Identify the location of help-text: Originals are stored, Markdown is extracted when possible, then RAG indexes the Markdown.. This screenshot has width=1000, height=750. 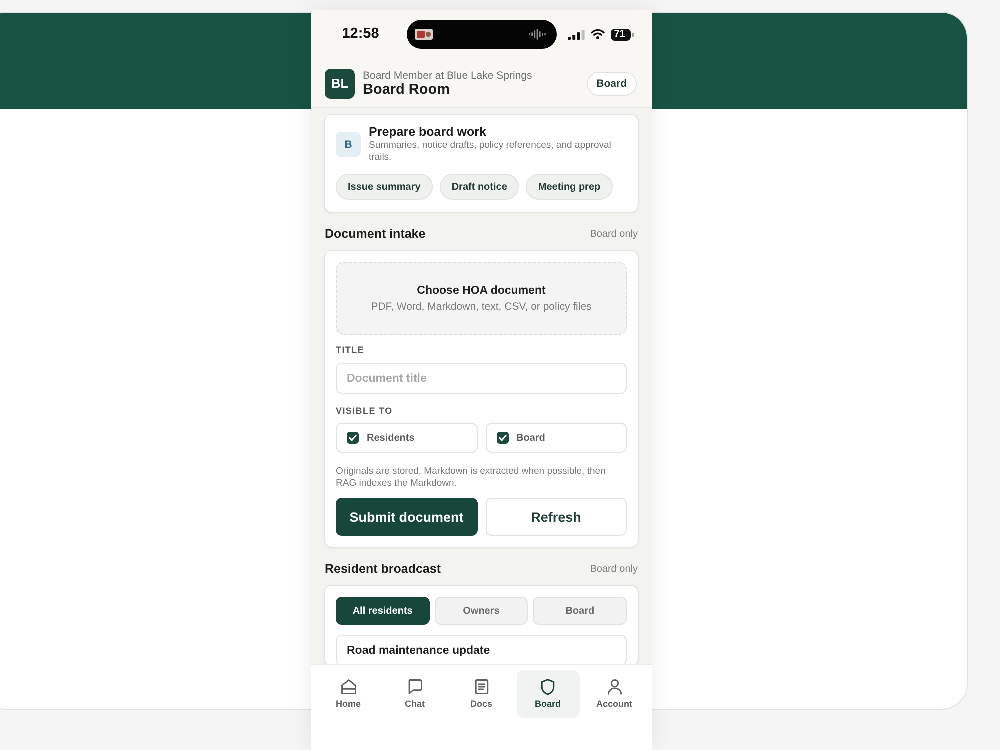
(471, 477).